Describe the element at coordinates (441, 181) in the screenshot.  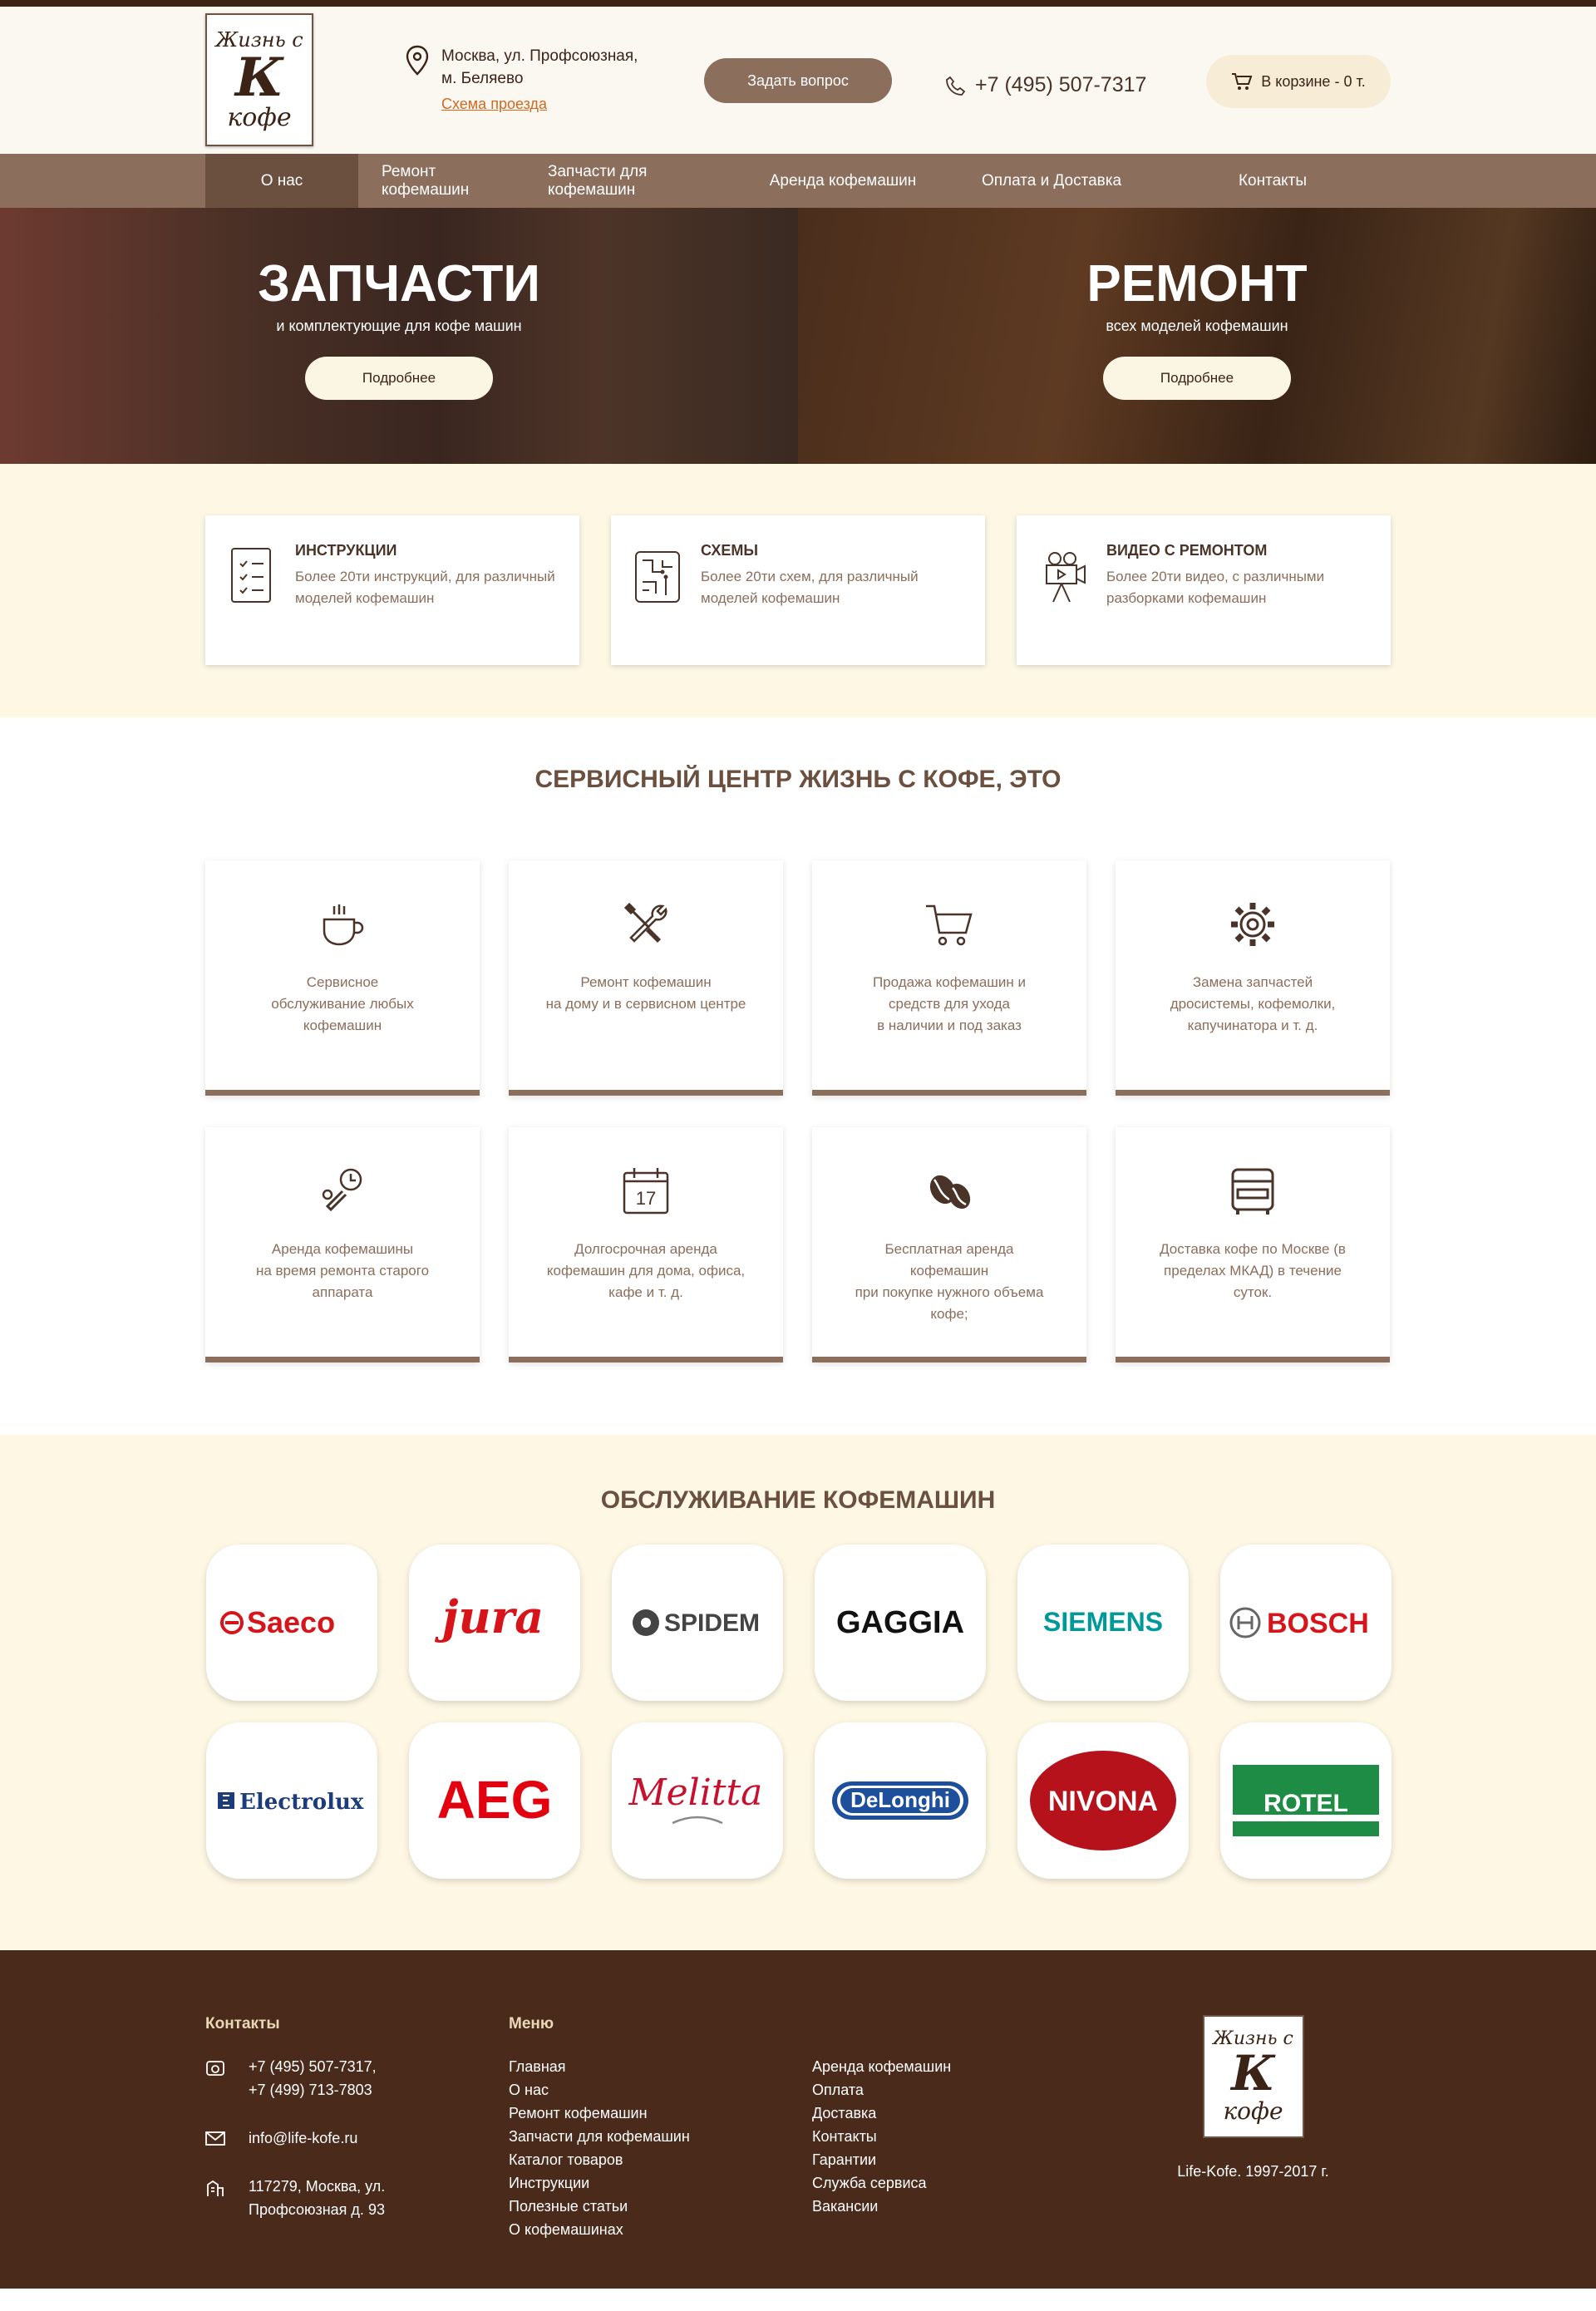
I see `nav-item-repair: Ремонт кофемашин` at that location.